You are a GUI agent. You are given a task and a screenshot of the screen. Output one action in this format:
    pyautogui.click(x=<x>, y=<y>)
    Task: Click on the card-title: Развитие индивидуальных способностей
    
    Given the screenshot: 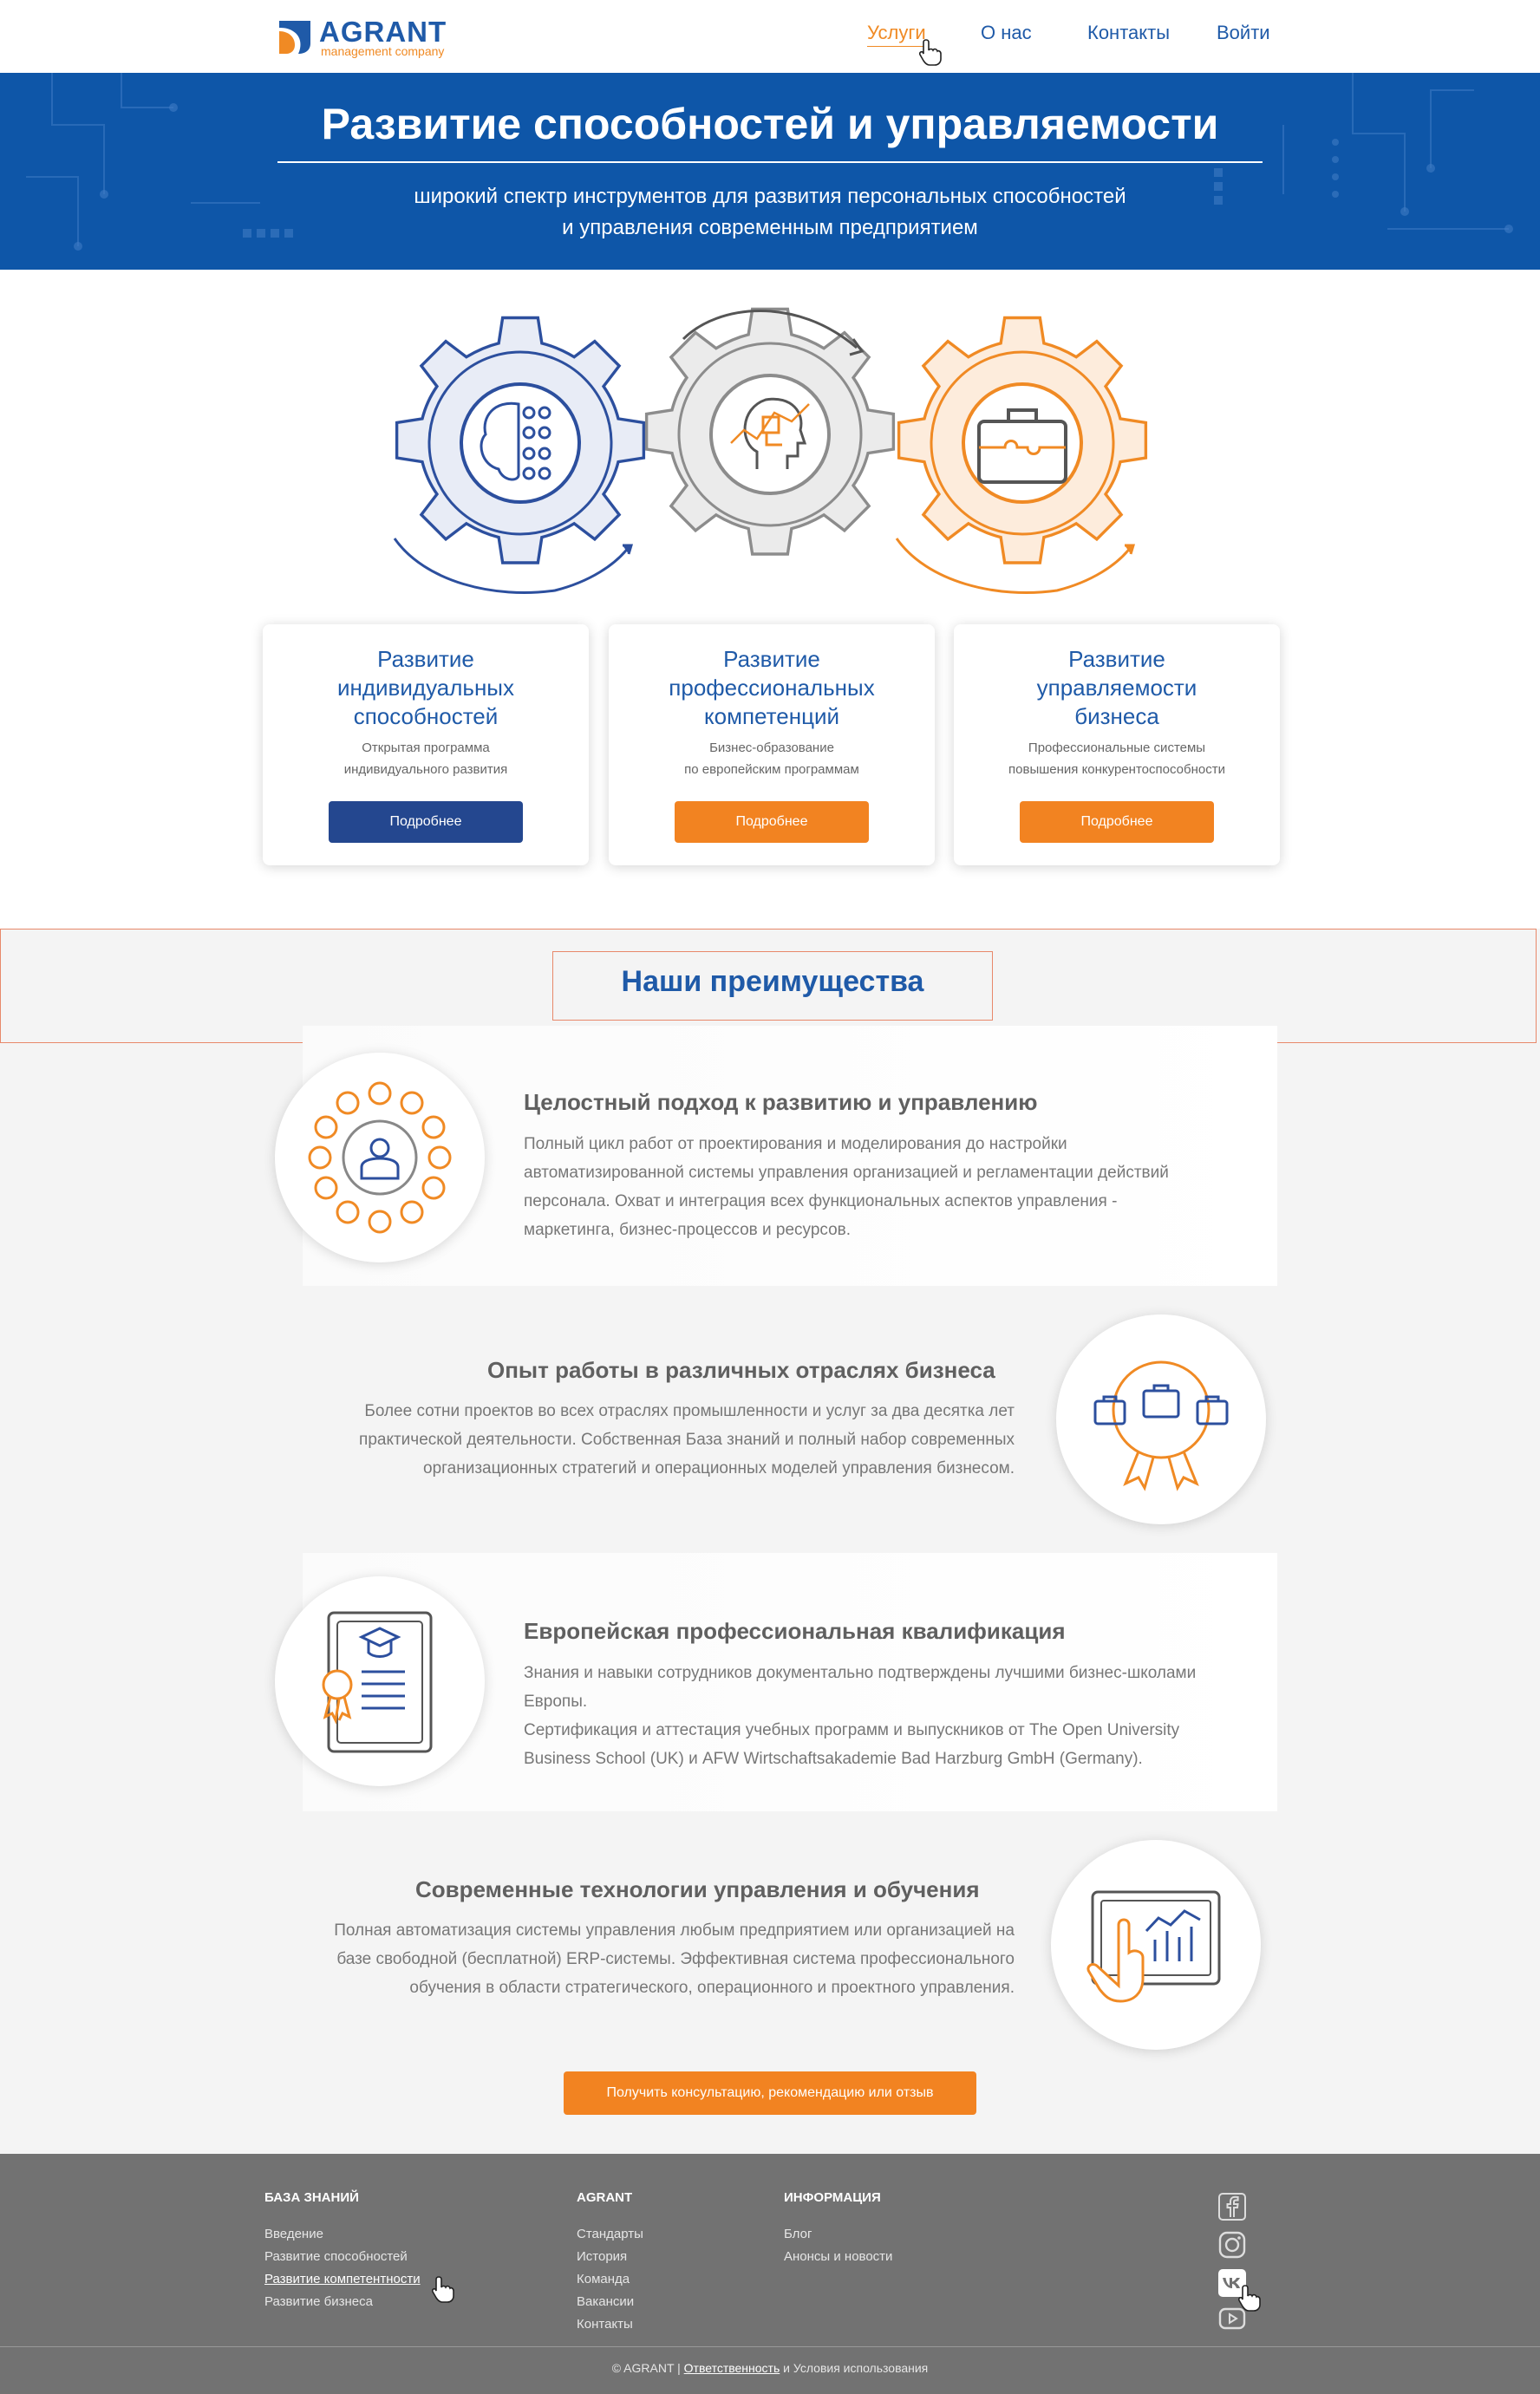 What is the action you would take?
    pyautogui.click(x=426, y=688)
    